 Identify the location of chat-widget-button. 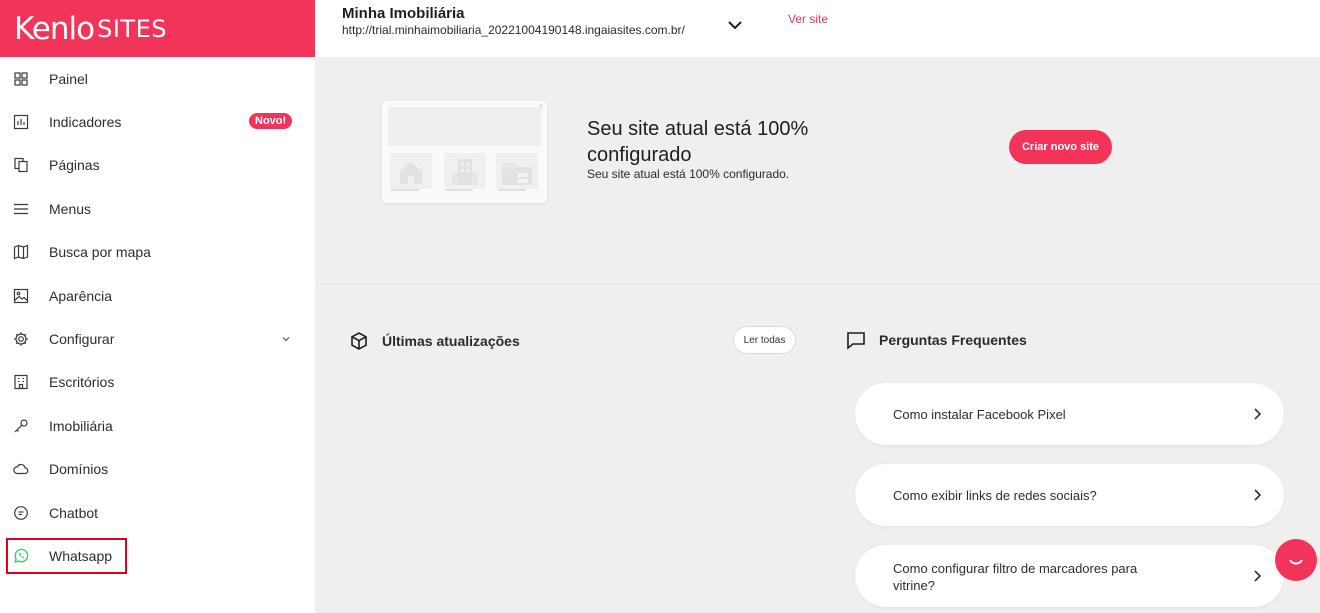
(1296, 560).